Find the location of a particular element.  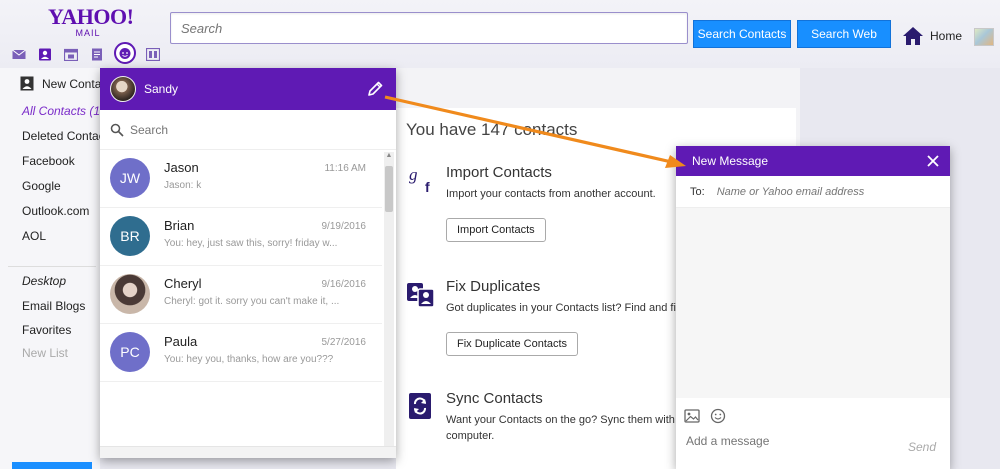

message-input is located at coordinates (786, 441).